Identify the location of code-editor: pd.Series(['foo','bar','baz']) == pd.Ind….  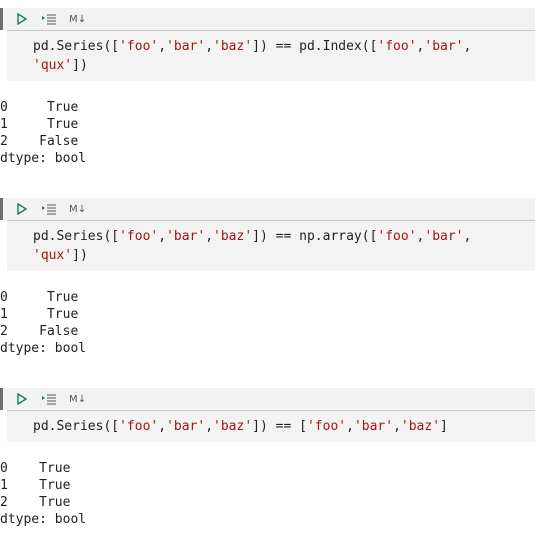
(271, 55).